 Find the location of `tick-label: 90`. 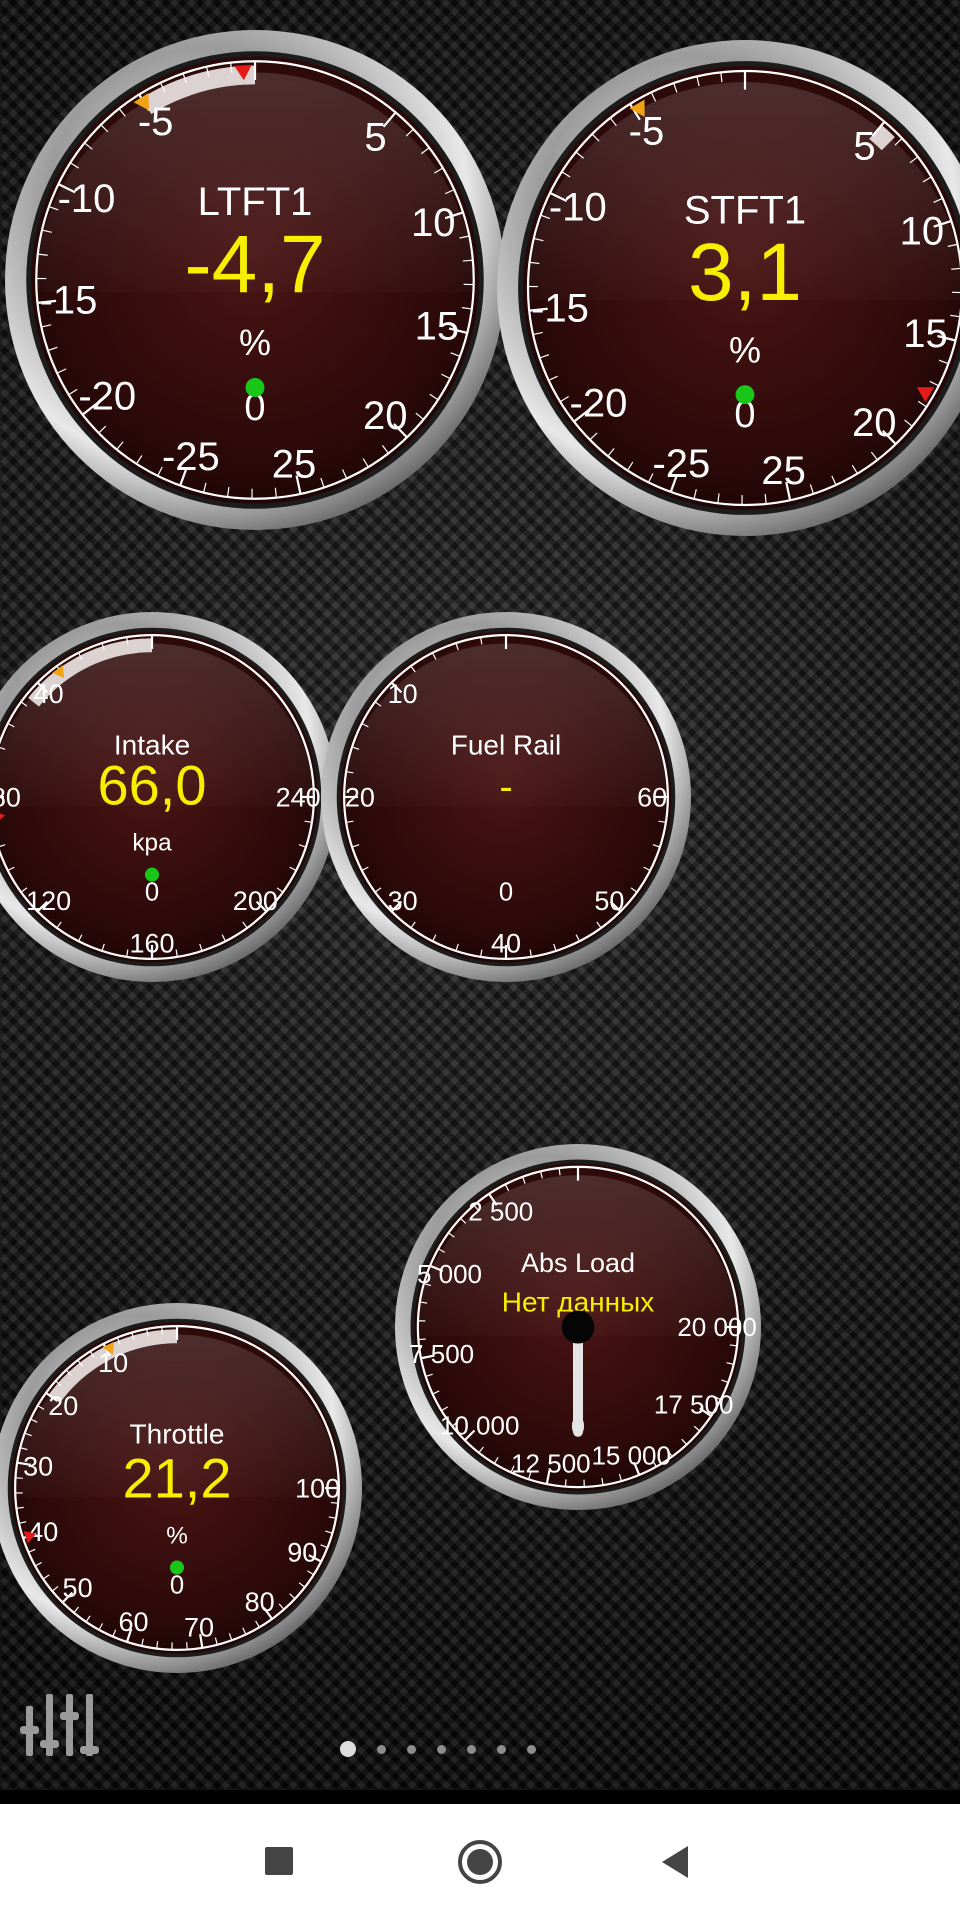

tick-label: 90 is located at coordinates (302, 1552).